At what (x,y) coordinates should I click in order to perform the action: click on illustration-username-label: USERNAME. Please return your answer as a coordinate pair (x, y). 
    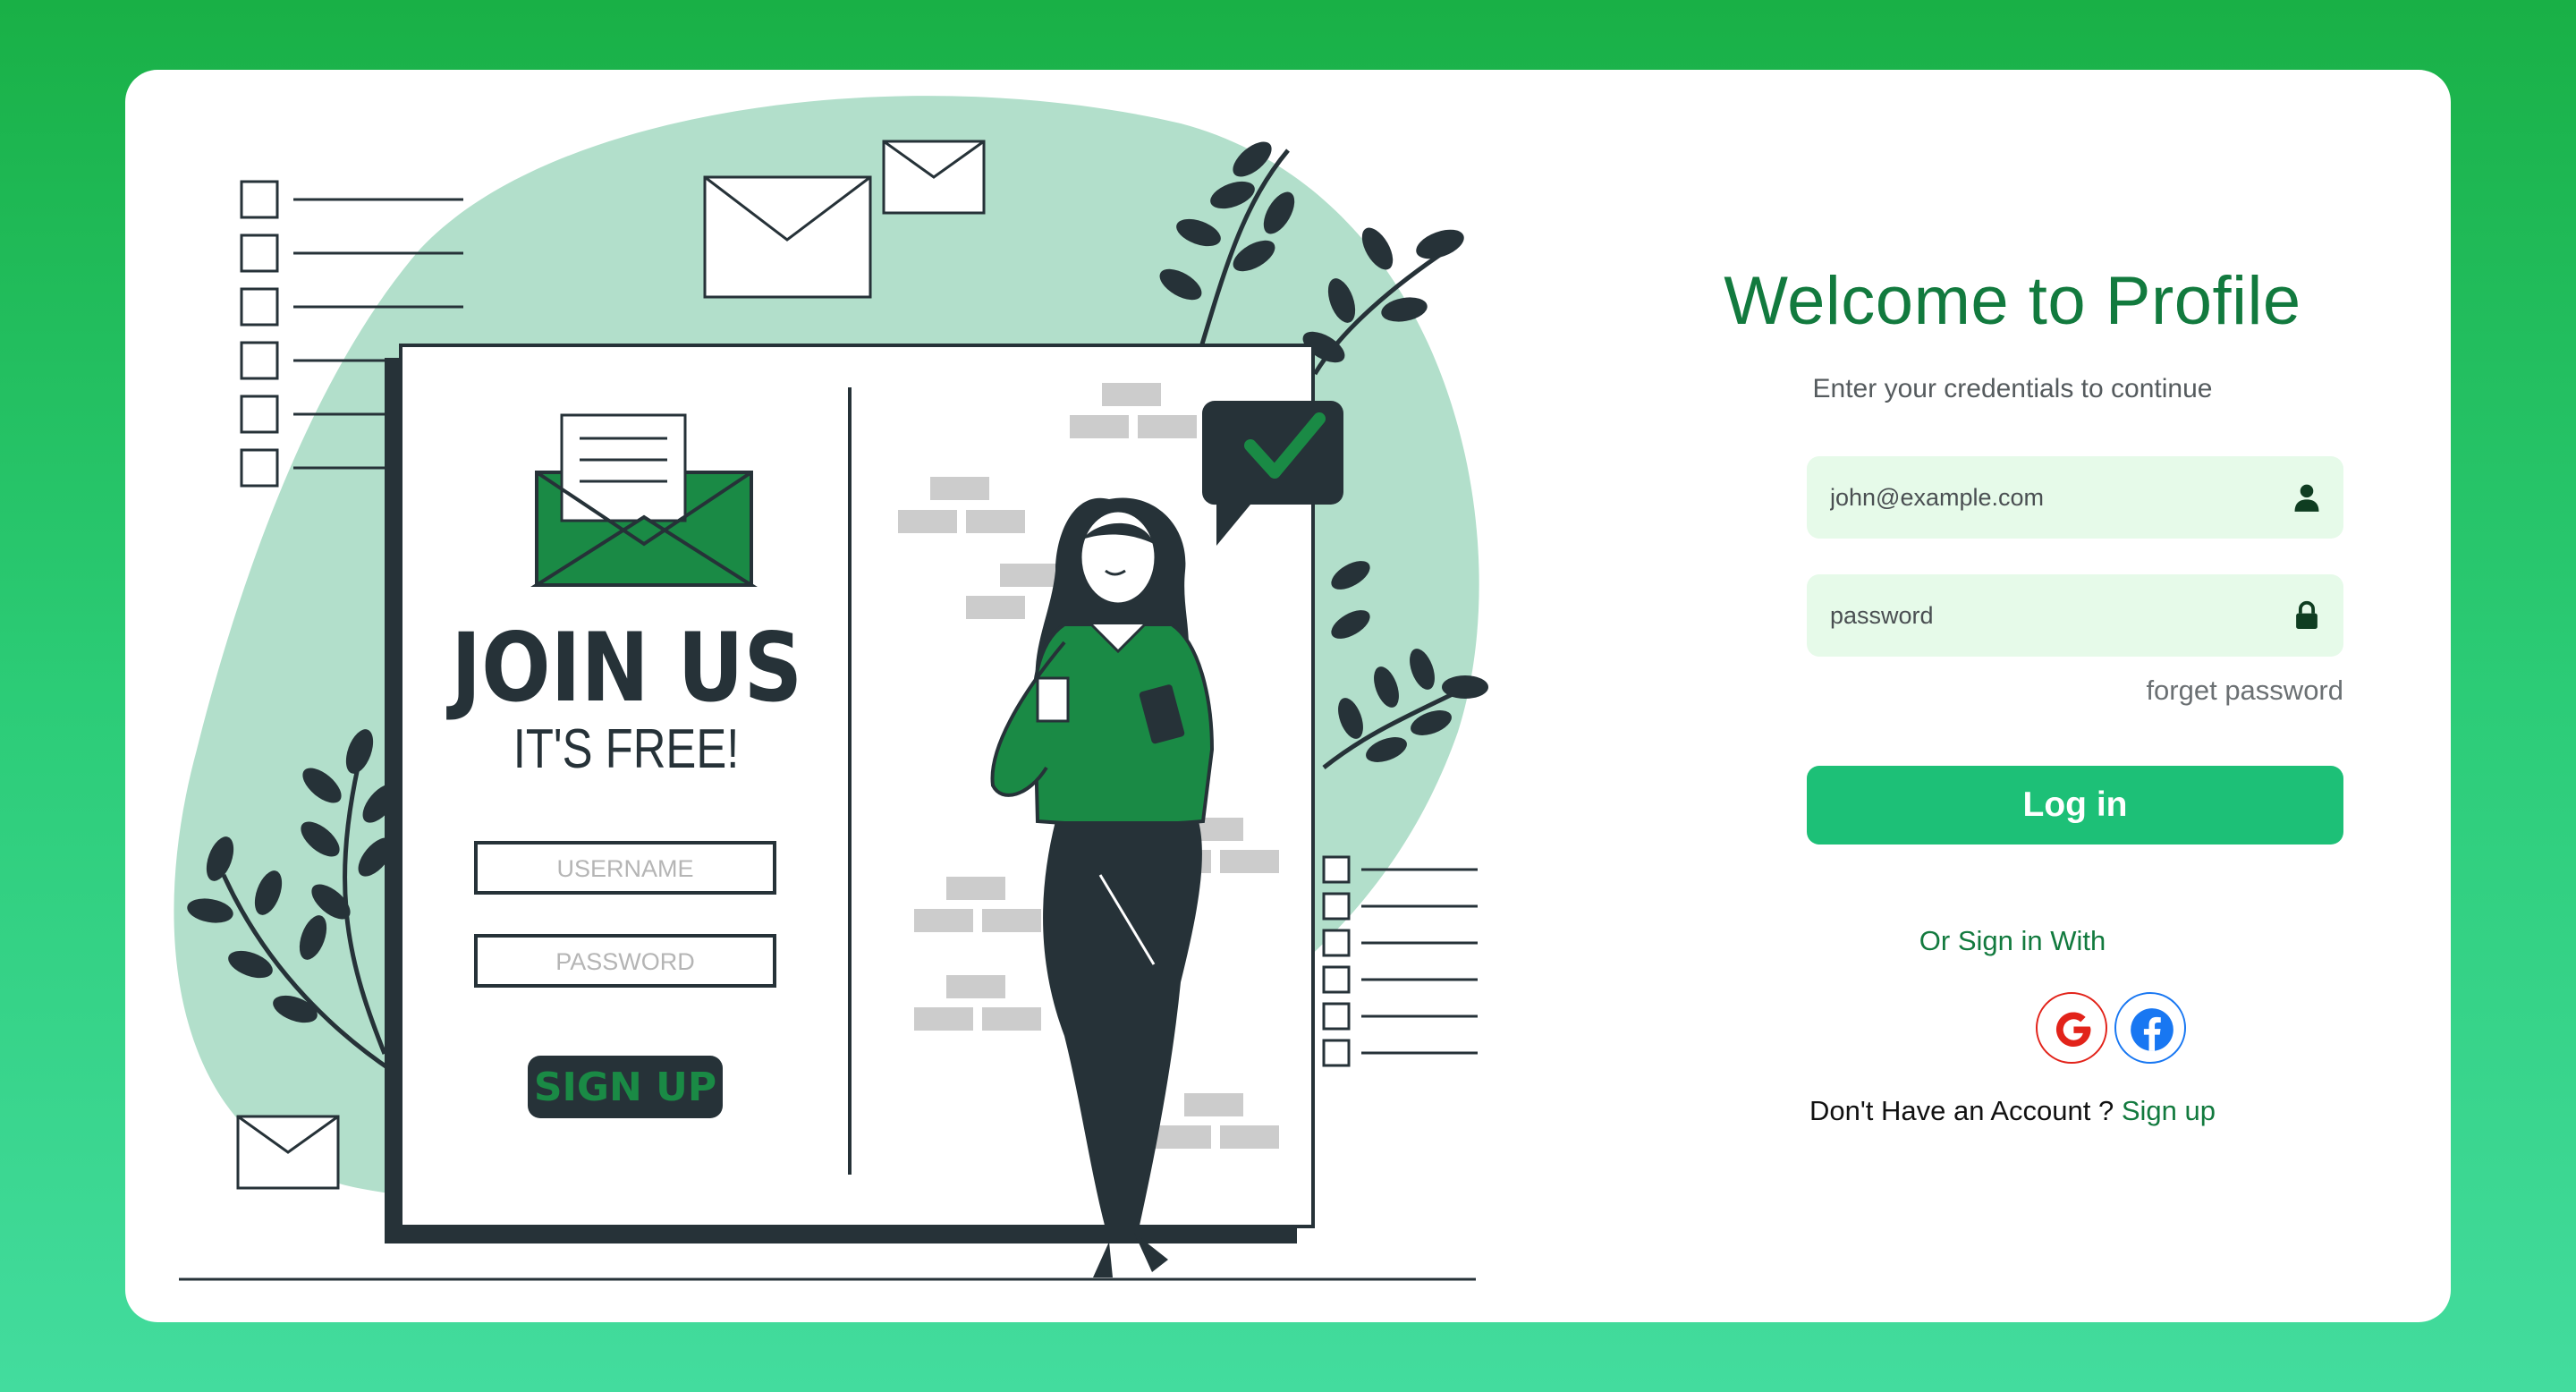
    Looking at the image, I should click on (624, 868).